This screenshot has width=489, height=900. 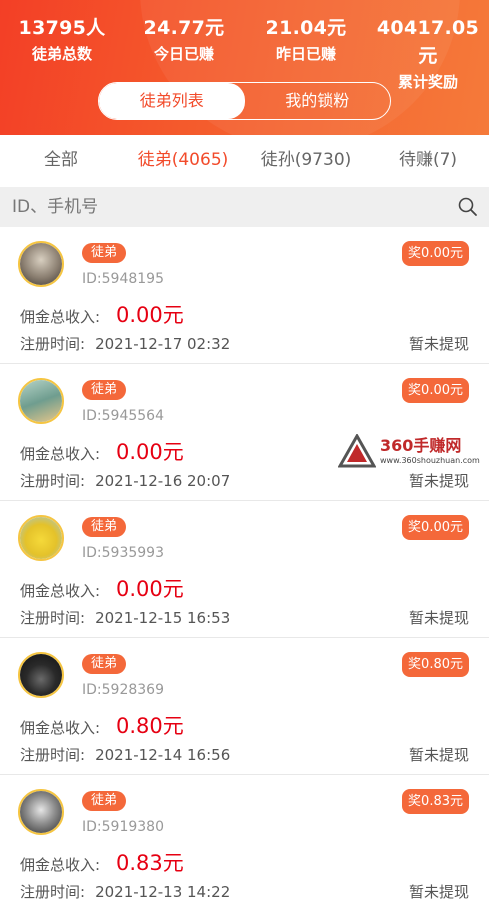 What do you see at coordinates (123, 416) in the screenshot?
I see `user-id: ID:5945564` at bounding box center [123, 416].